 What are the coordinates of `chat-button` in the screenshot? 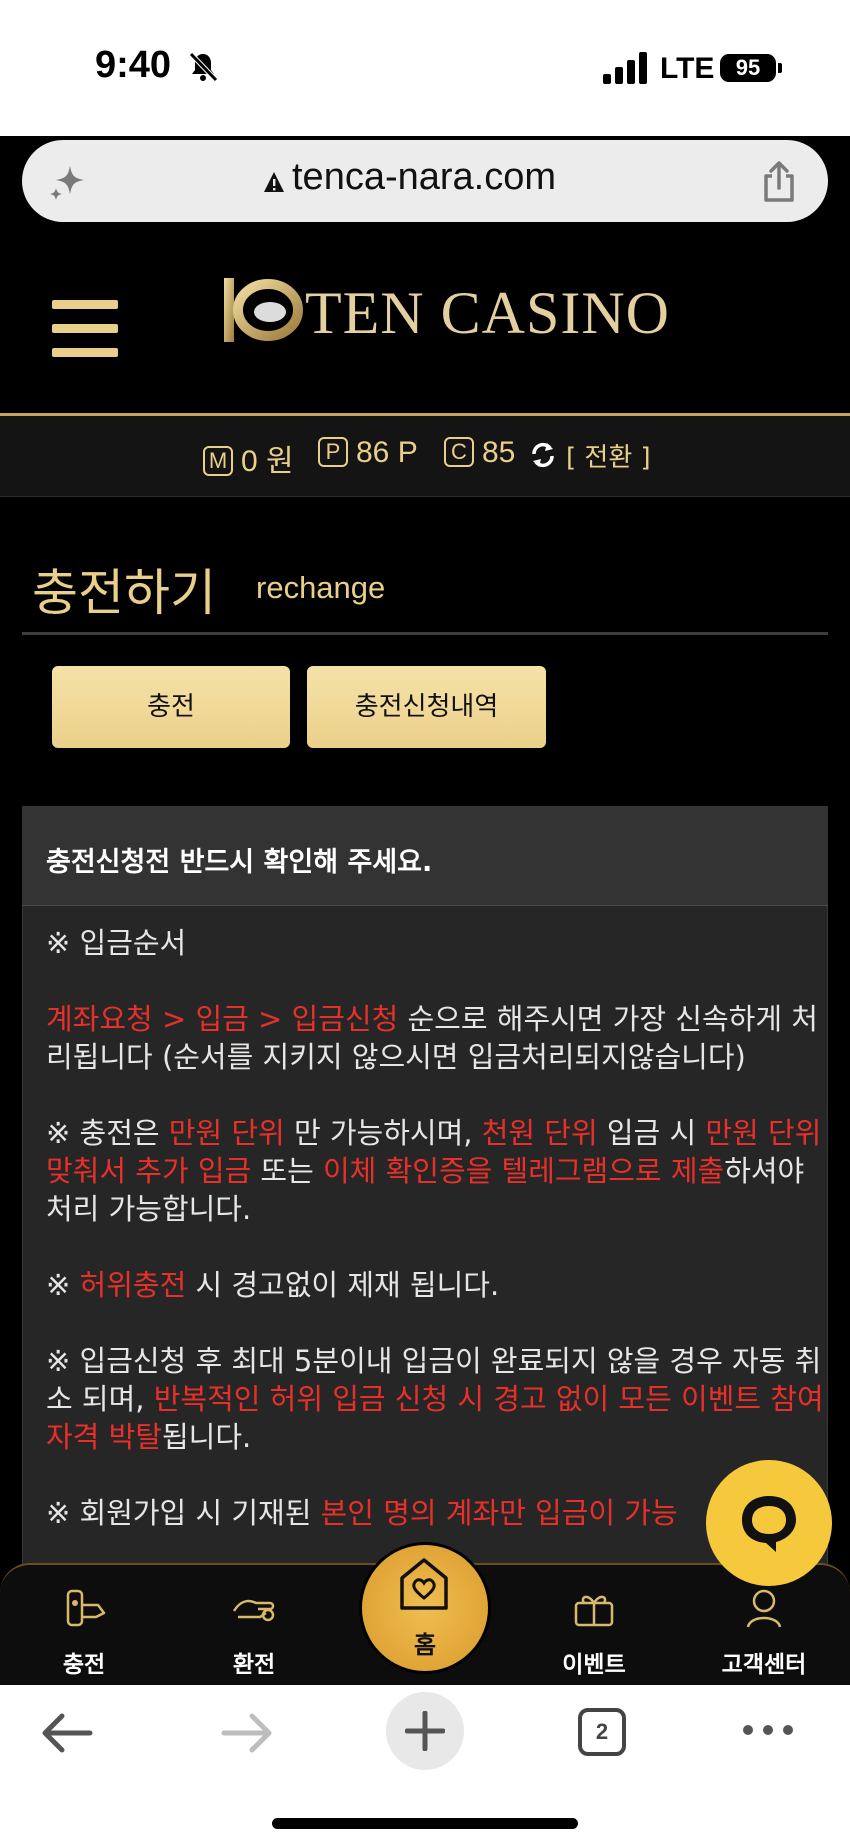 It's located at (769, 1523).